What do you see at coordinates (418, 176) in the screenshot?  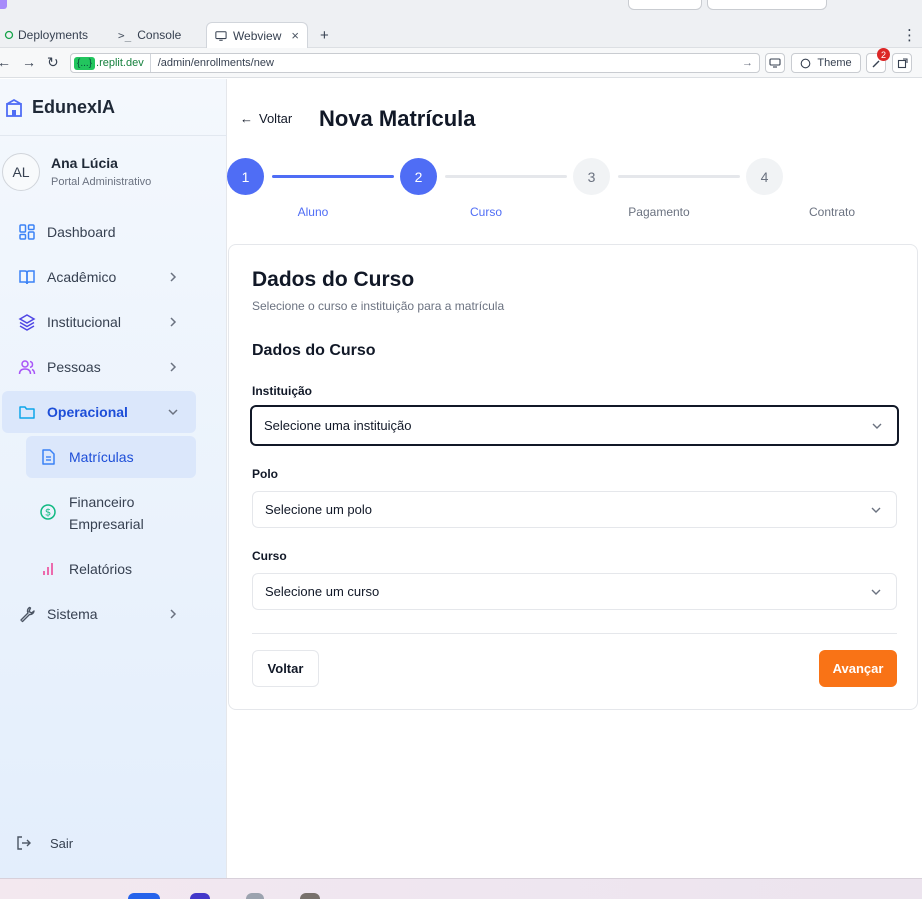 I see `step-2-circle: 2` at bounding box center [418, 176].